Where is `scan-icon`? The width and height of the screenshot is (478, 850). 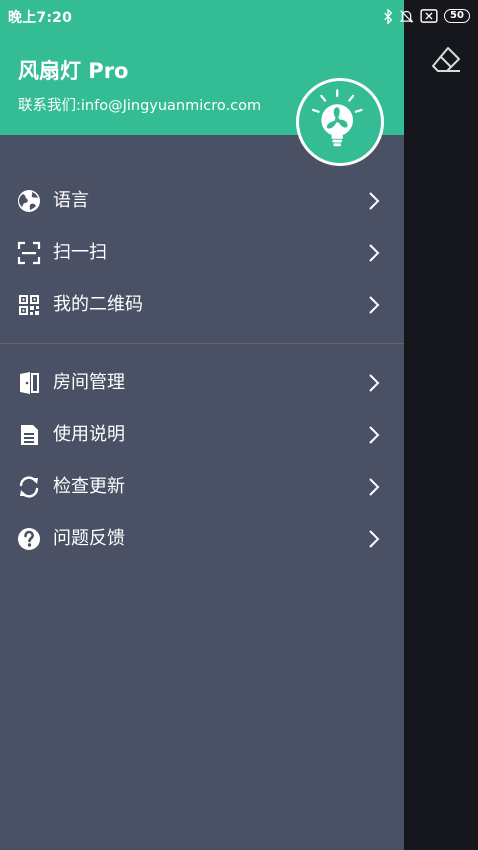
scan-icon is located at coordinates (29, 253).